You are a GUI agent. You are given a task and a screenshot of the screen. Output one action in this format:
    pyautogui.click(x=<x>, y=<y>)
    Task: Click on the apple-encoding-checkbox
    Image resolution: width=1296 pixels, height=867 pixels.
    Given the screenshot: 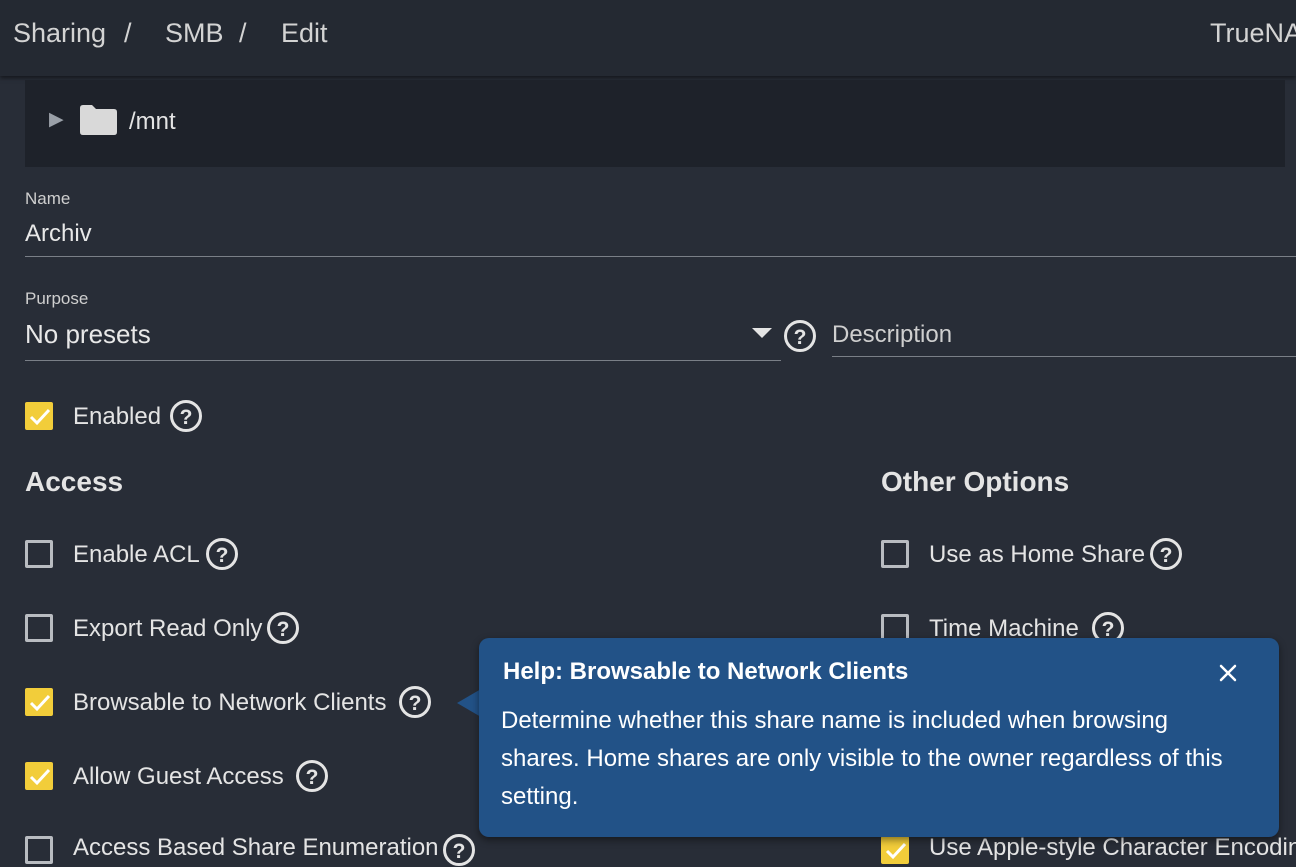 What is the action you would take?
    pyautogui.click(x=895, y=850)
    